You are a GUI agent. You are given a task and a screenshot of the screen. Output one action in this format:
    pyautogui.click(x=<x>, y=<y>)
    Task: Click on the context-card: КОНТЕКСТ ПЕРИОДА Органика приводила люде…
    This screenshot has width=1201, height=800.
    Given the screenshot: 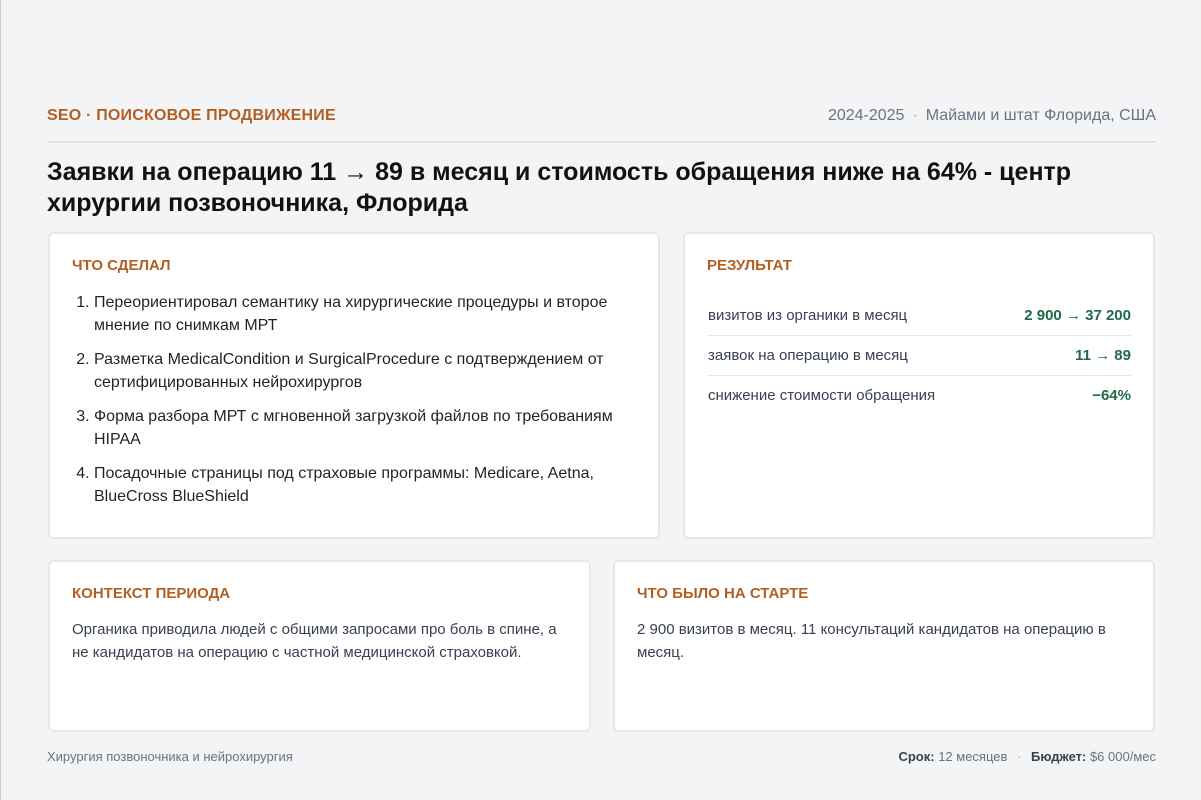 What is the action you would take?
    pyautogui.click(x=319, y=646)
    